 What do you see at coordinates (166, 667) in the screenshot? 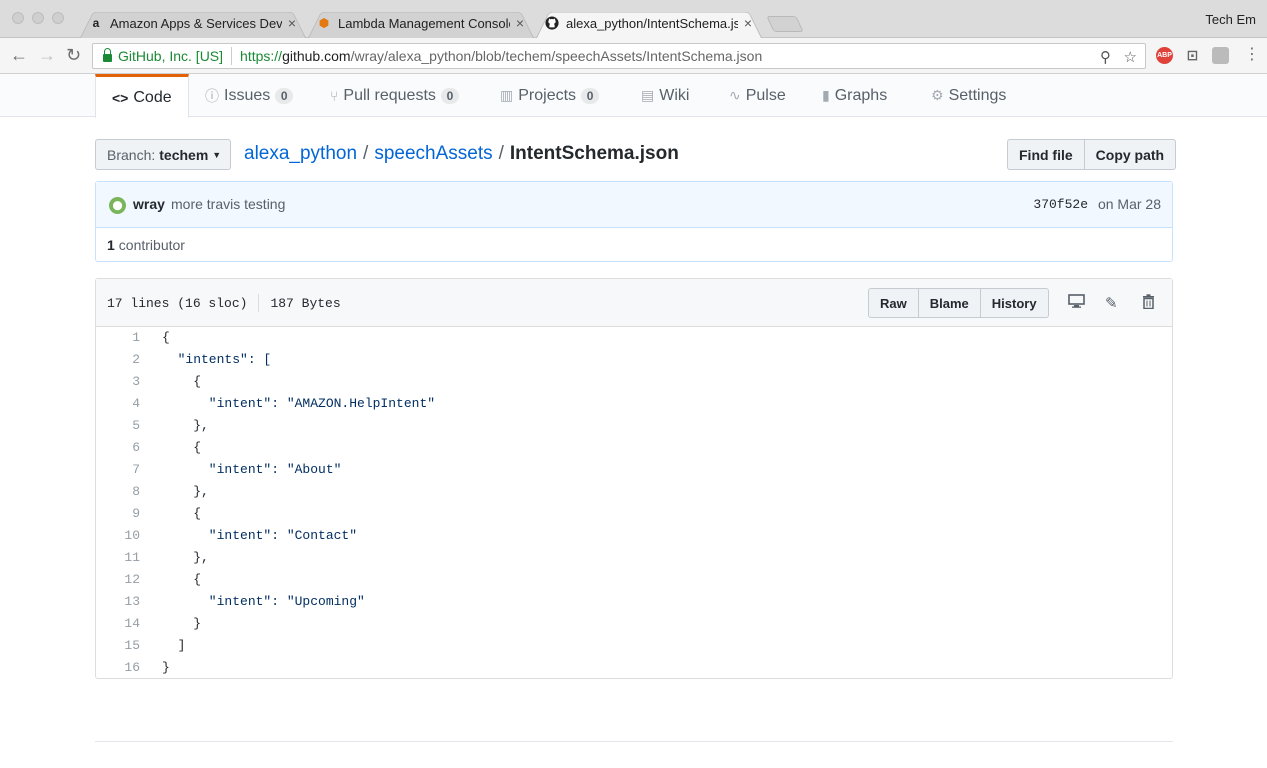
I see `code-text: }` at bounding box center [166, 667].